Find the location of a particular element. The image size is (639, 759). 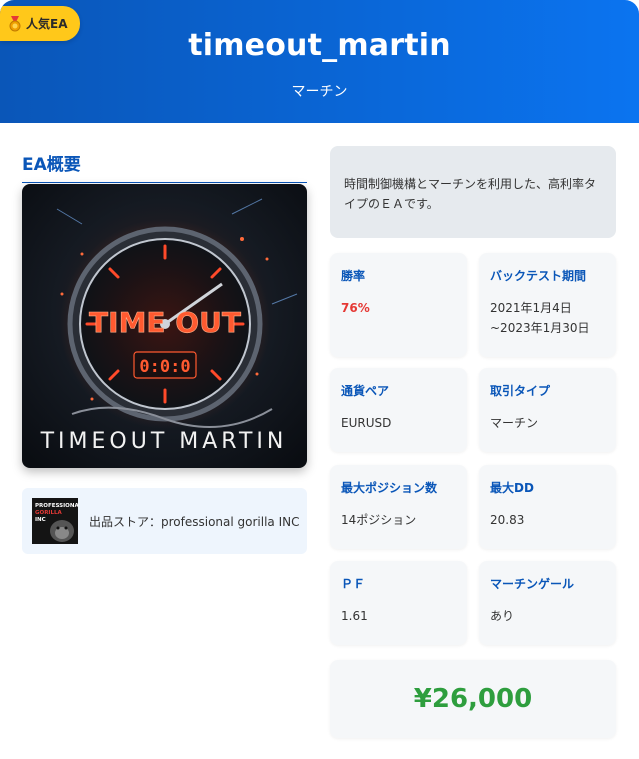

stat-value: あり is located at coordinates (502, 616).